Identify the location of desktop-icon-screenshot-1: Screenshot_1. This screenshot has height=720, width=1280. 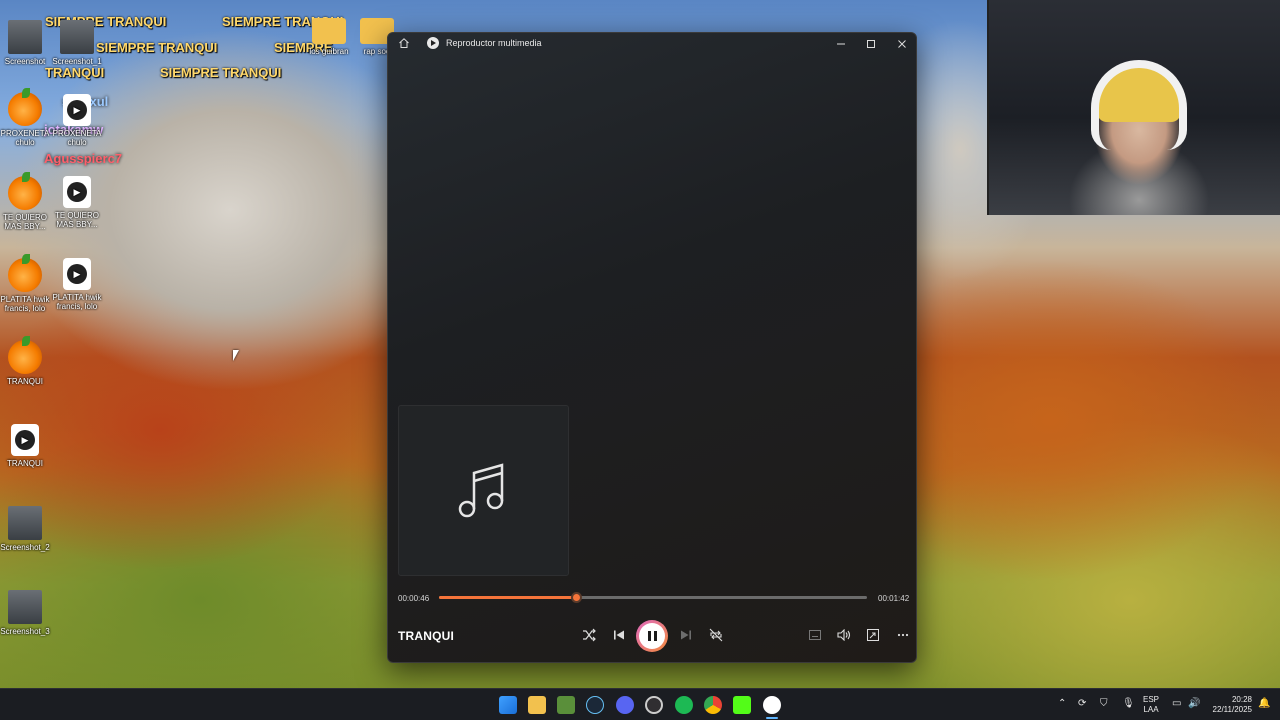
(77, 43).